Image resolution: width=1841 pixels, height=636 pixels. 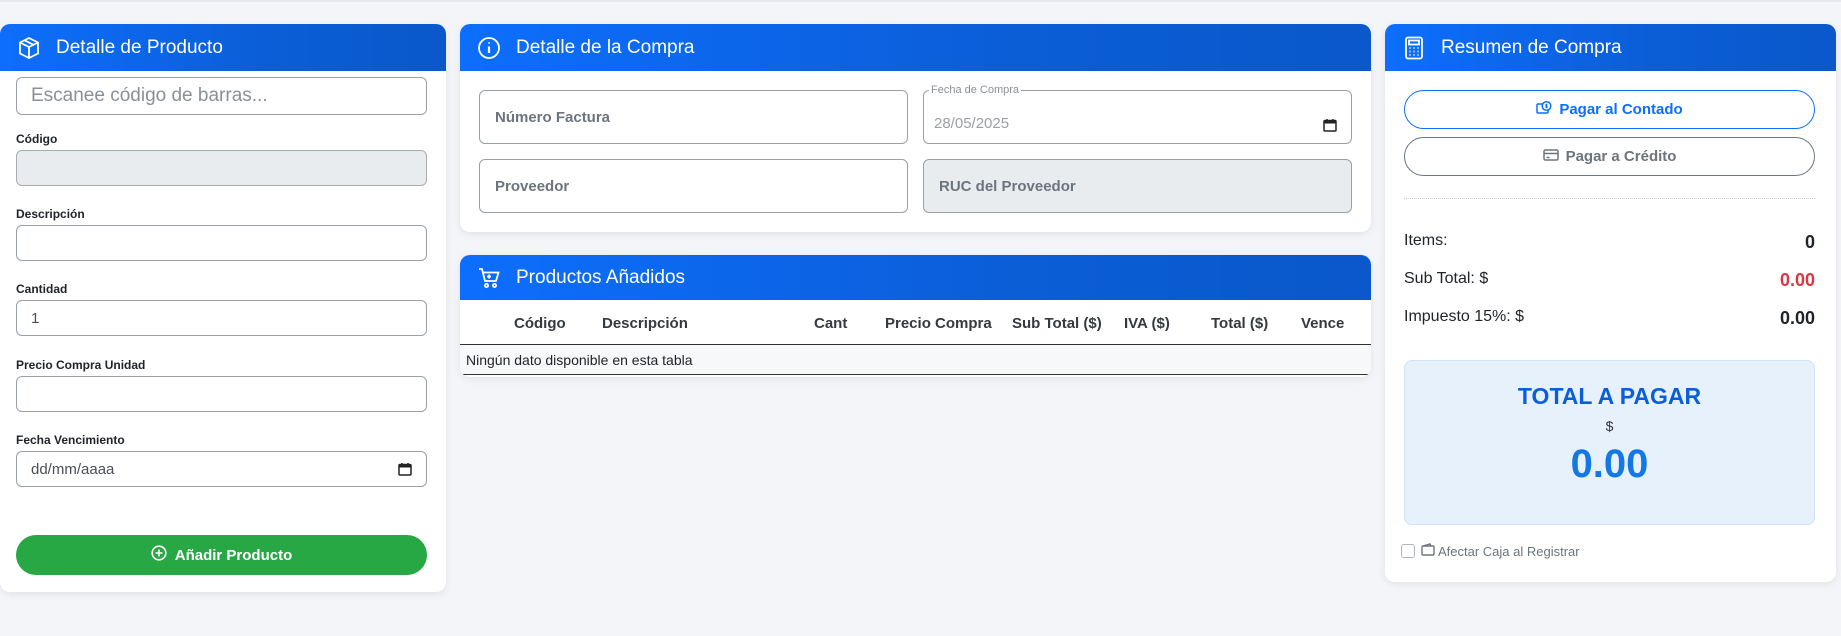 I want to click on vencimiento-label: Fecha Vencimiento, so click(x=70, y=440).